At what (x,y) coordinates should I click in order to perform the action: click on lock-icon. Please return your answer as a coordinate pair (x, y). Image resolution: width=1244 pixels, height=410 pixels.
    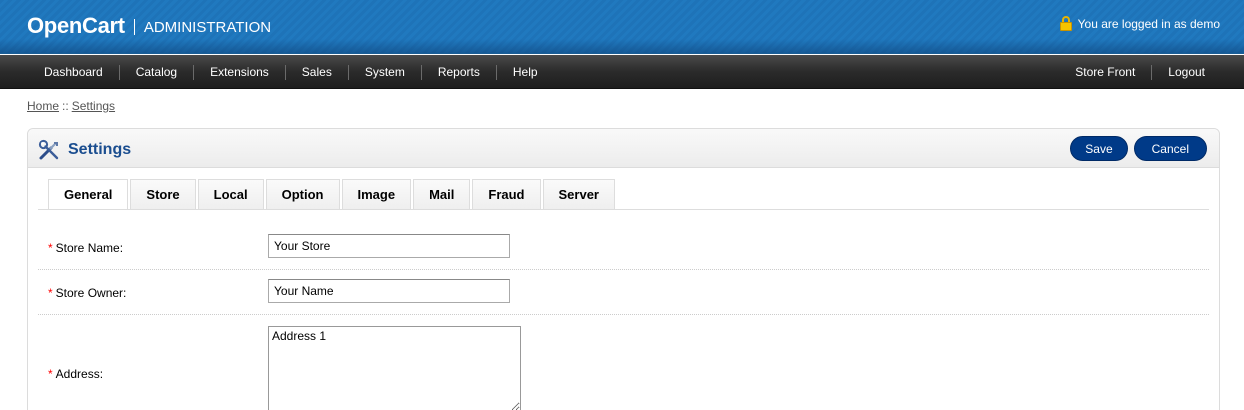
    Looking at the image, I should click on (1065, 23).